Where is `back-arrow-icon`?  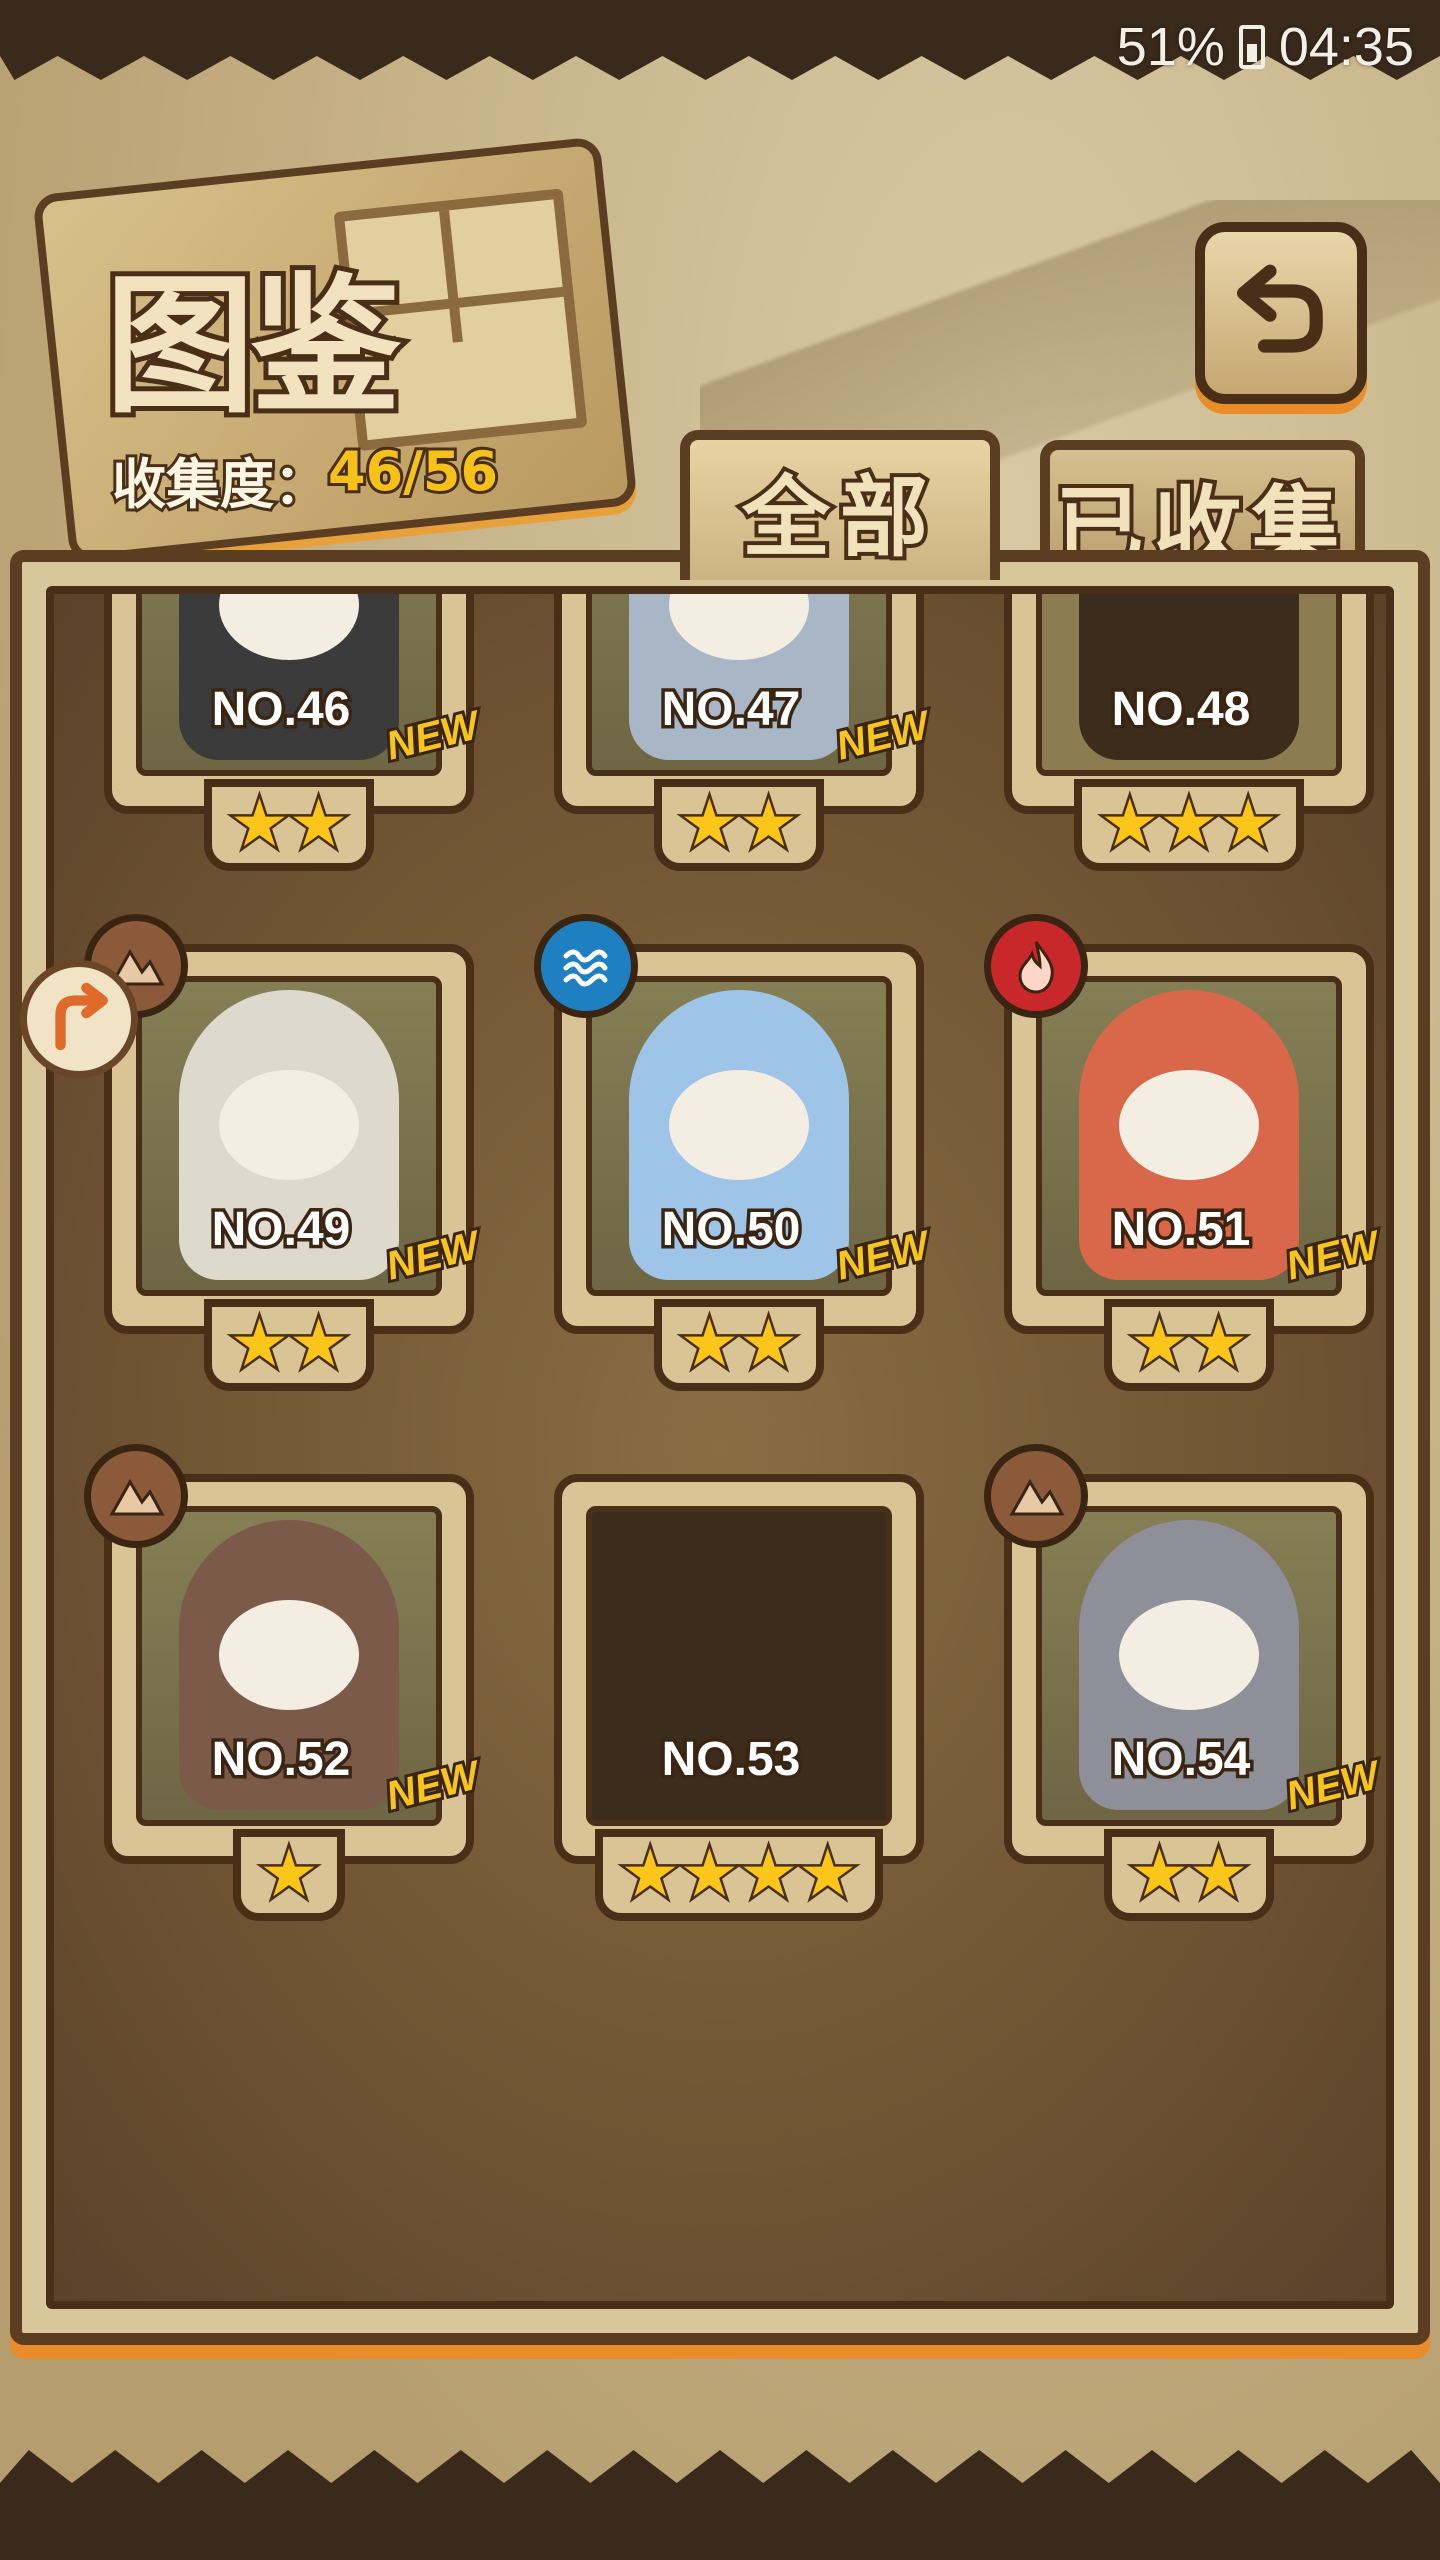
back-arrow-icon is located at coordinates (1280, 308).